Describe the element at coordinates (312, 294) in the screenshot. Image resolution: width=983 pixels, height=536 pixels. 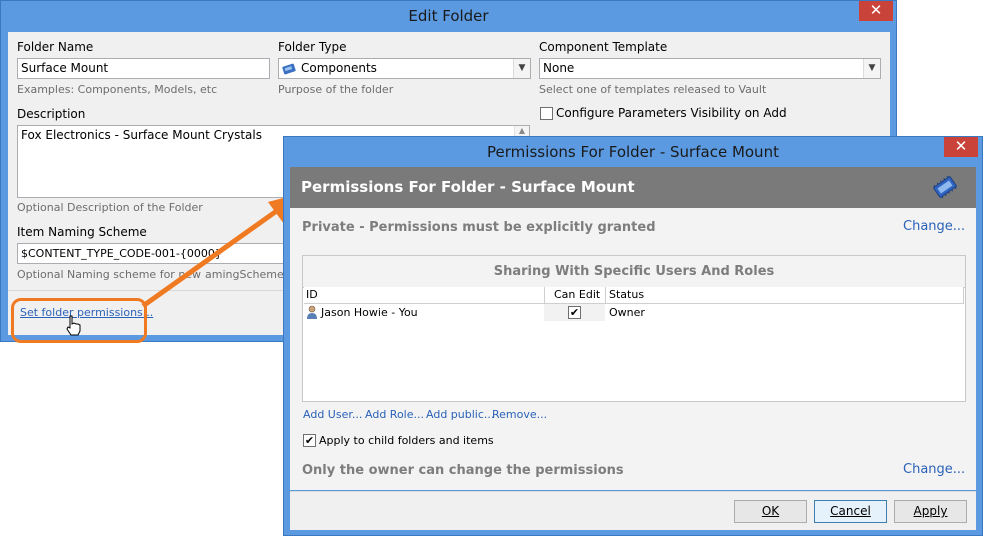
I see `column-id: ID` at that location.